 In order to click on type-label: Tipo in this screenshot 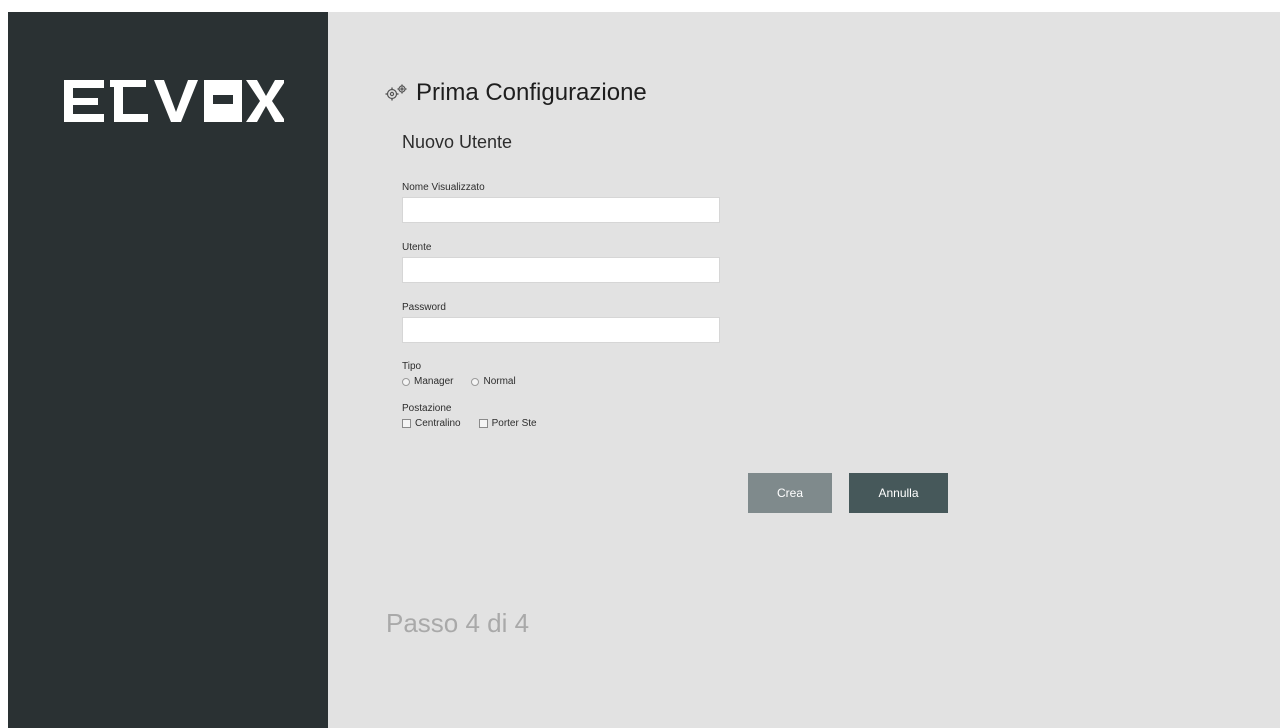, I will do `click(412, 366)`.